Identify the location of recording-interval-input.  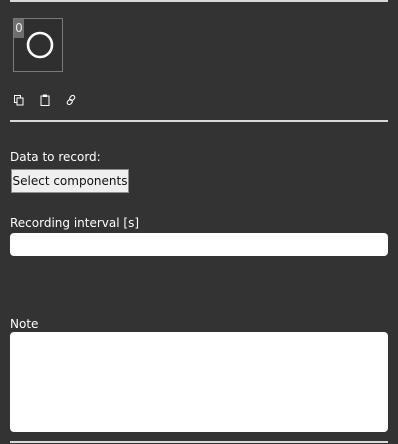
(199, 244).